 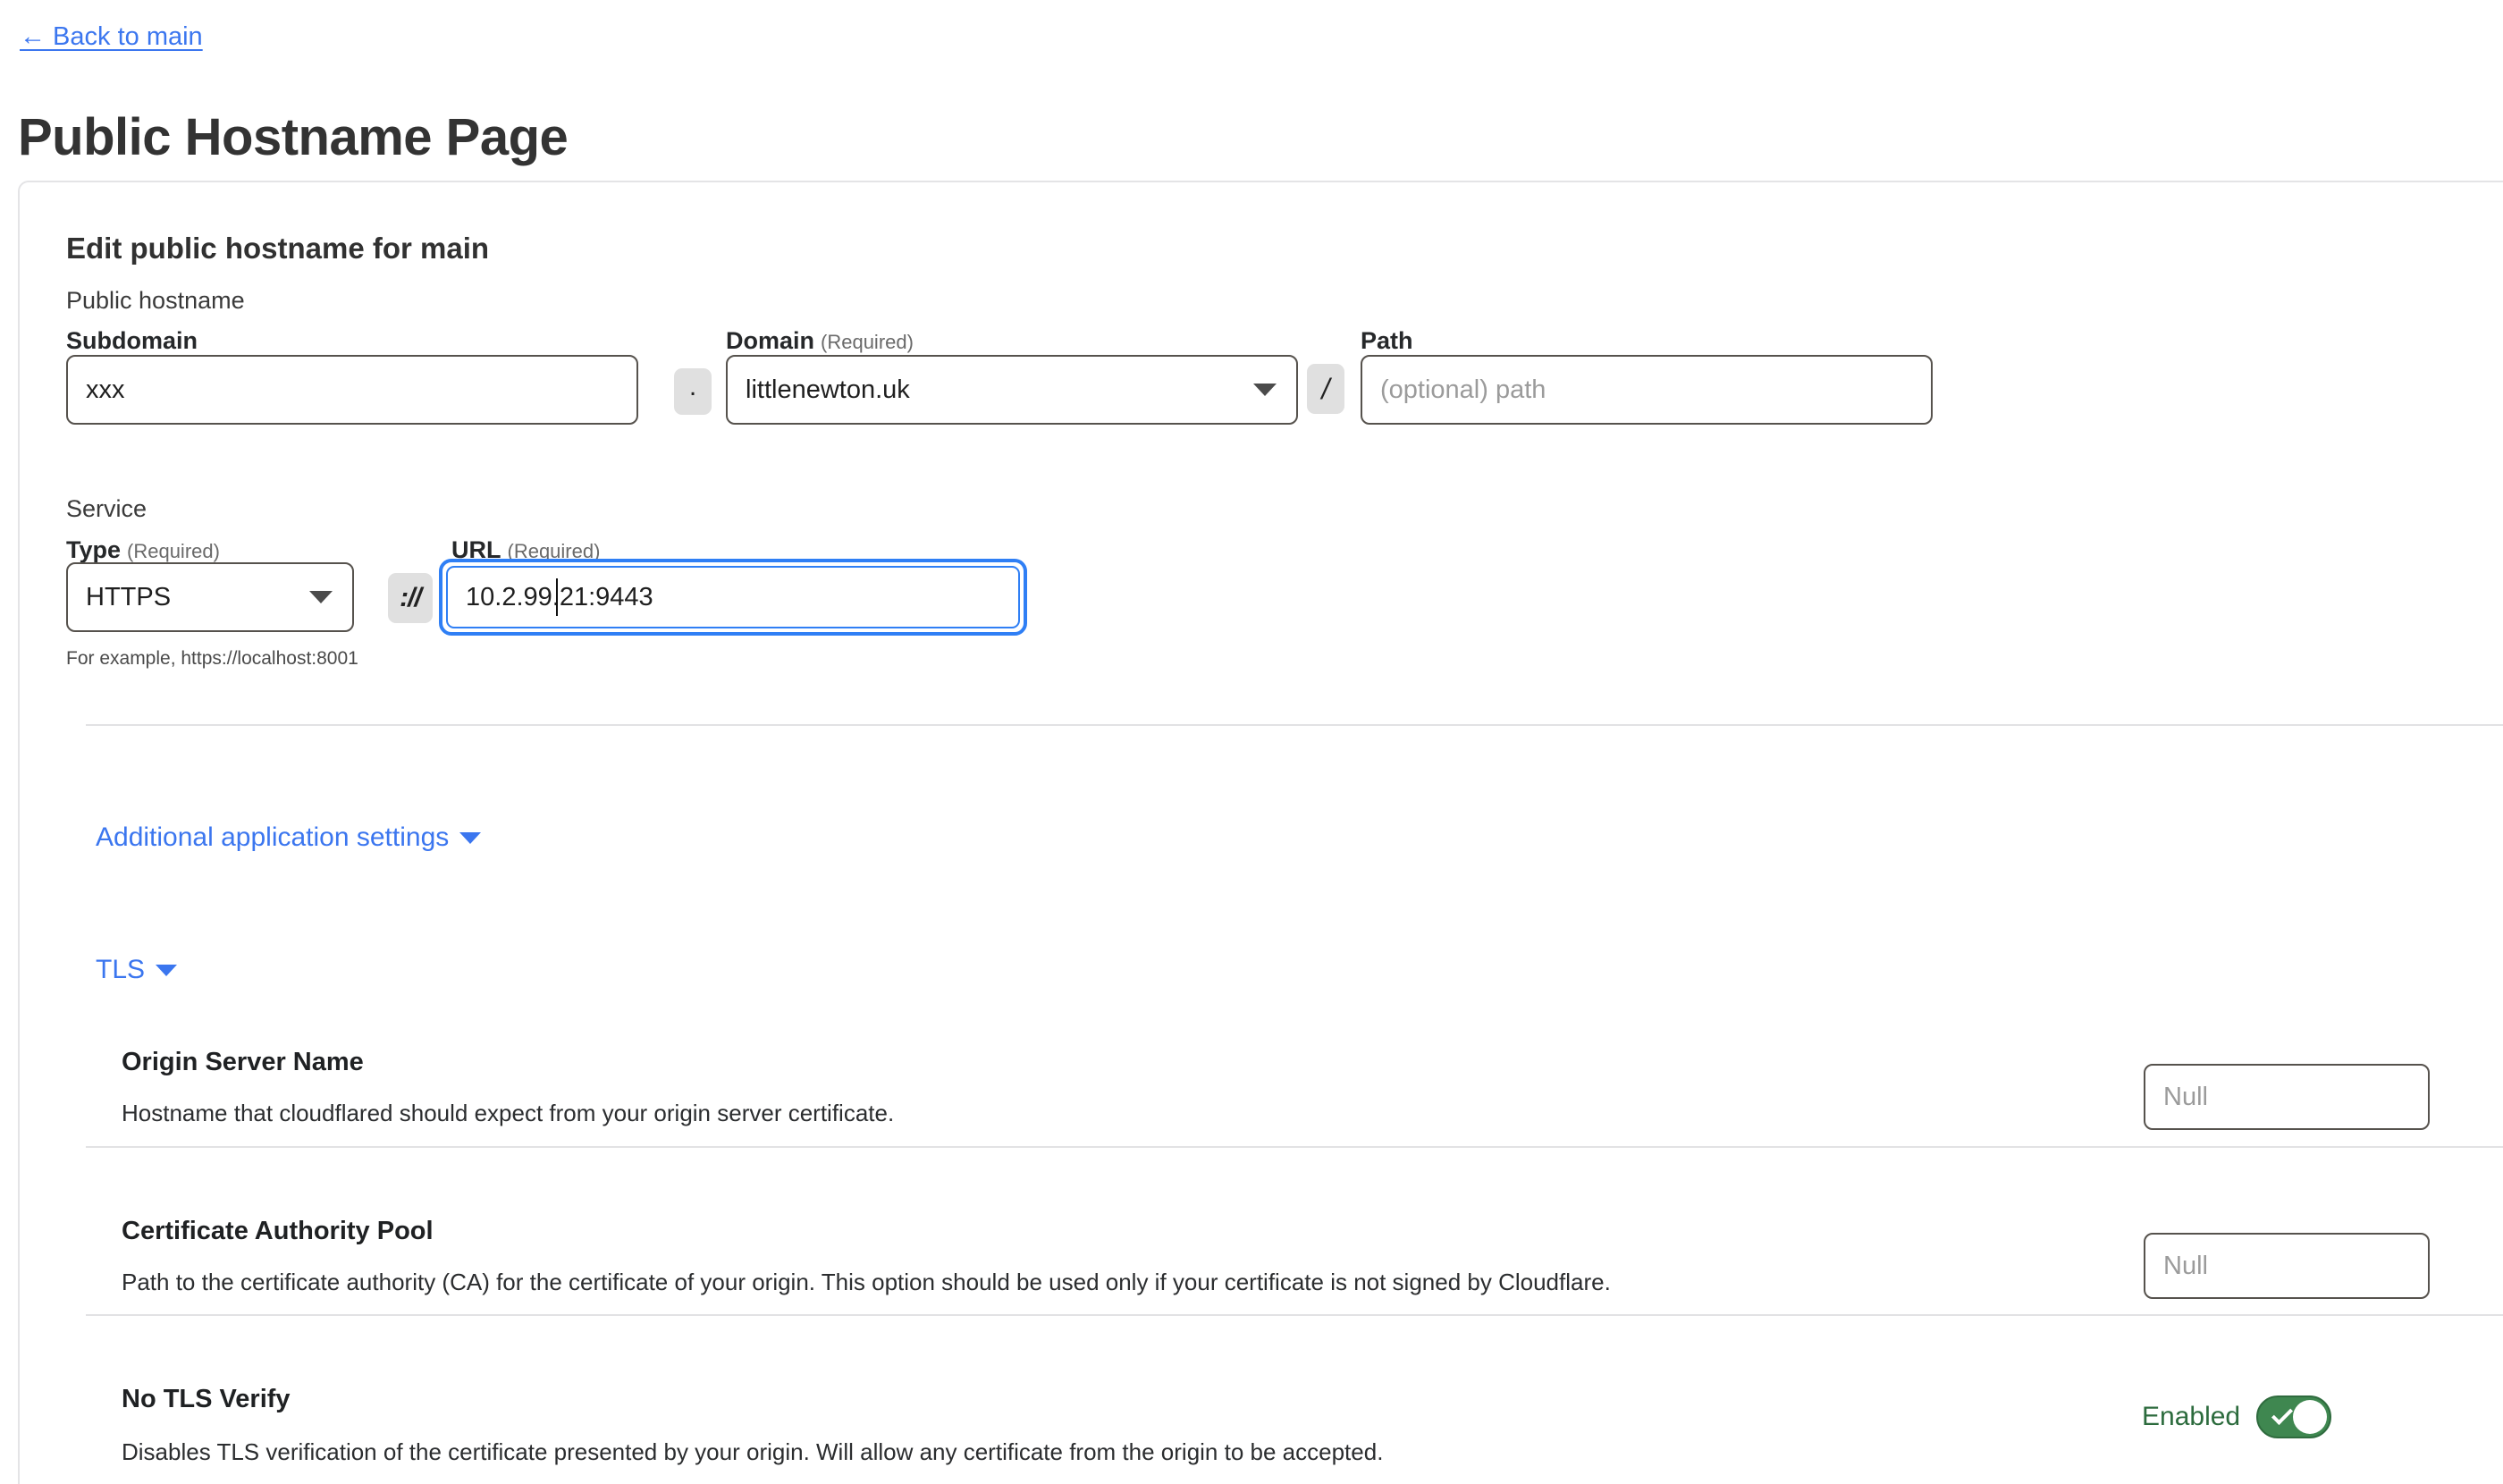 What do you see at coordinates (111, 37) in the screenshot?
I see `back-to-main-link: ← Back to main` at bounding box center [111, 37].